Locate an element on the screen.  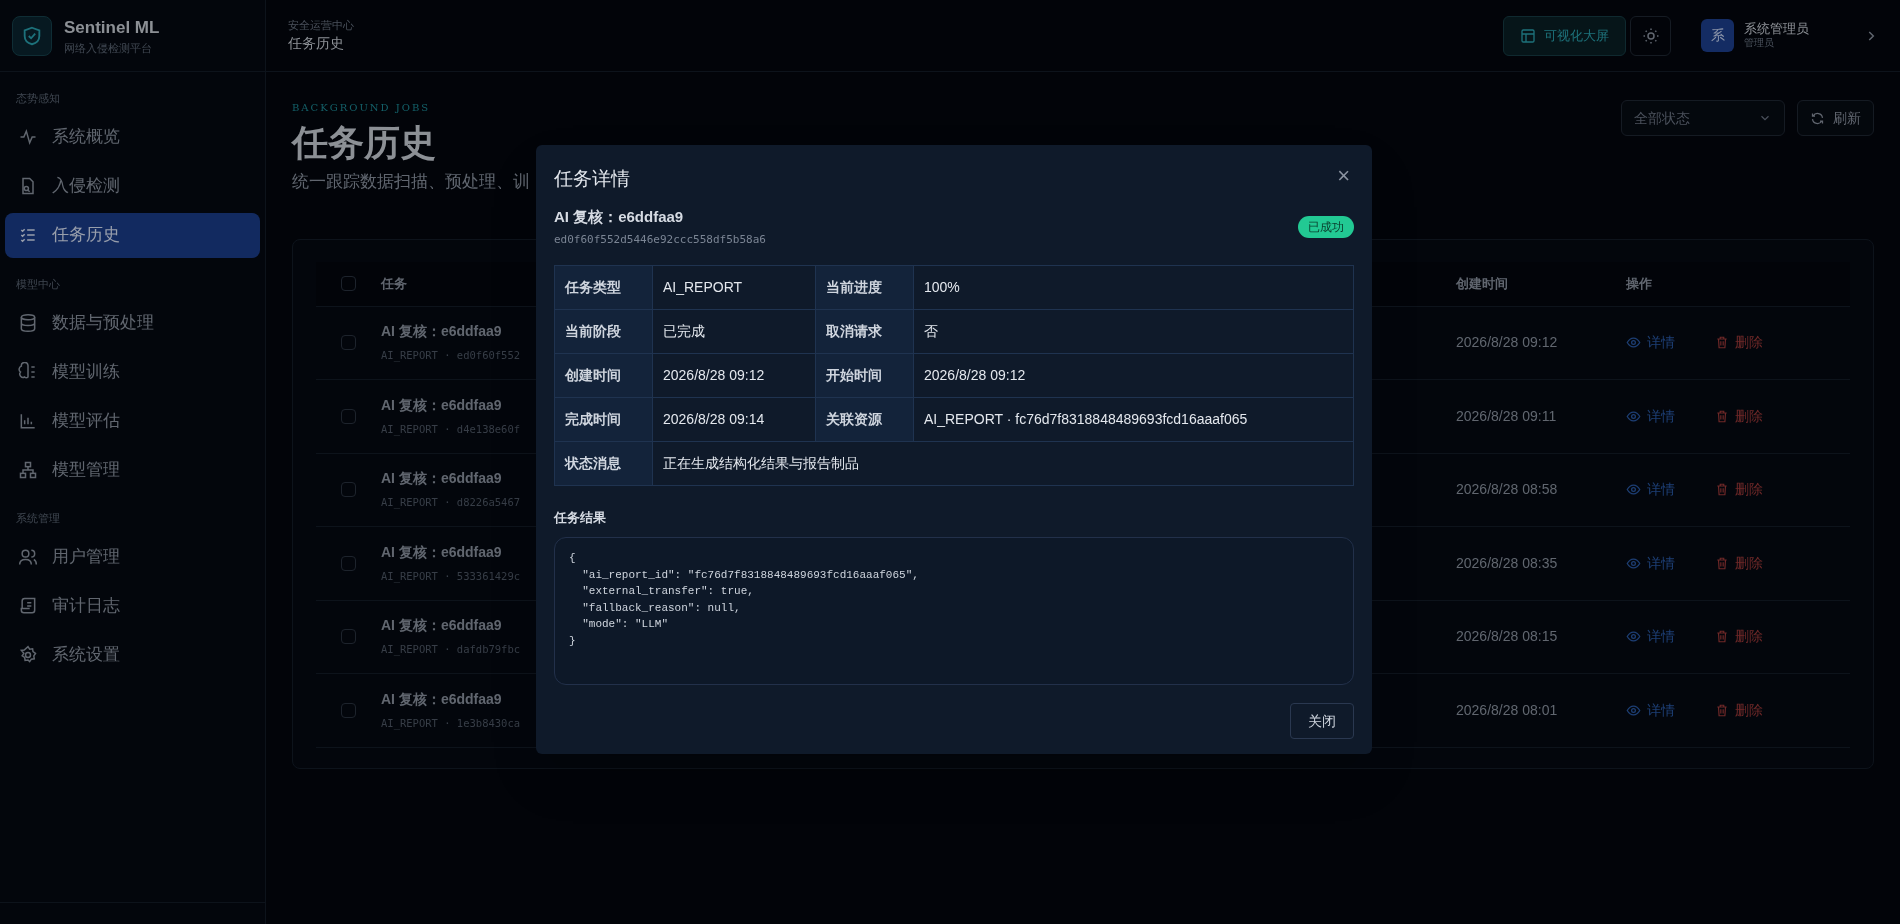
refresh-button: 刷新 is located at coordinates (1835, 118).